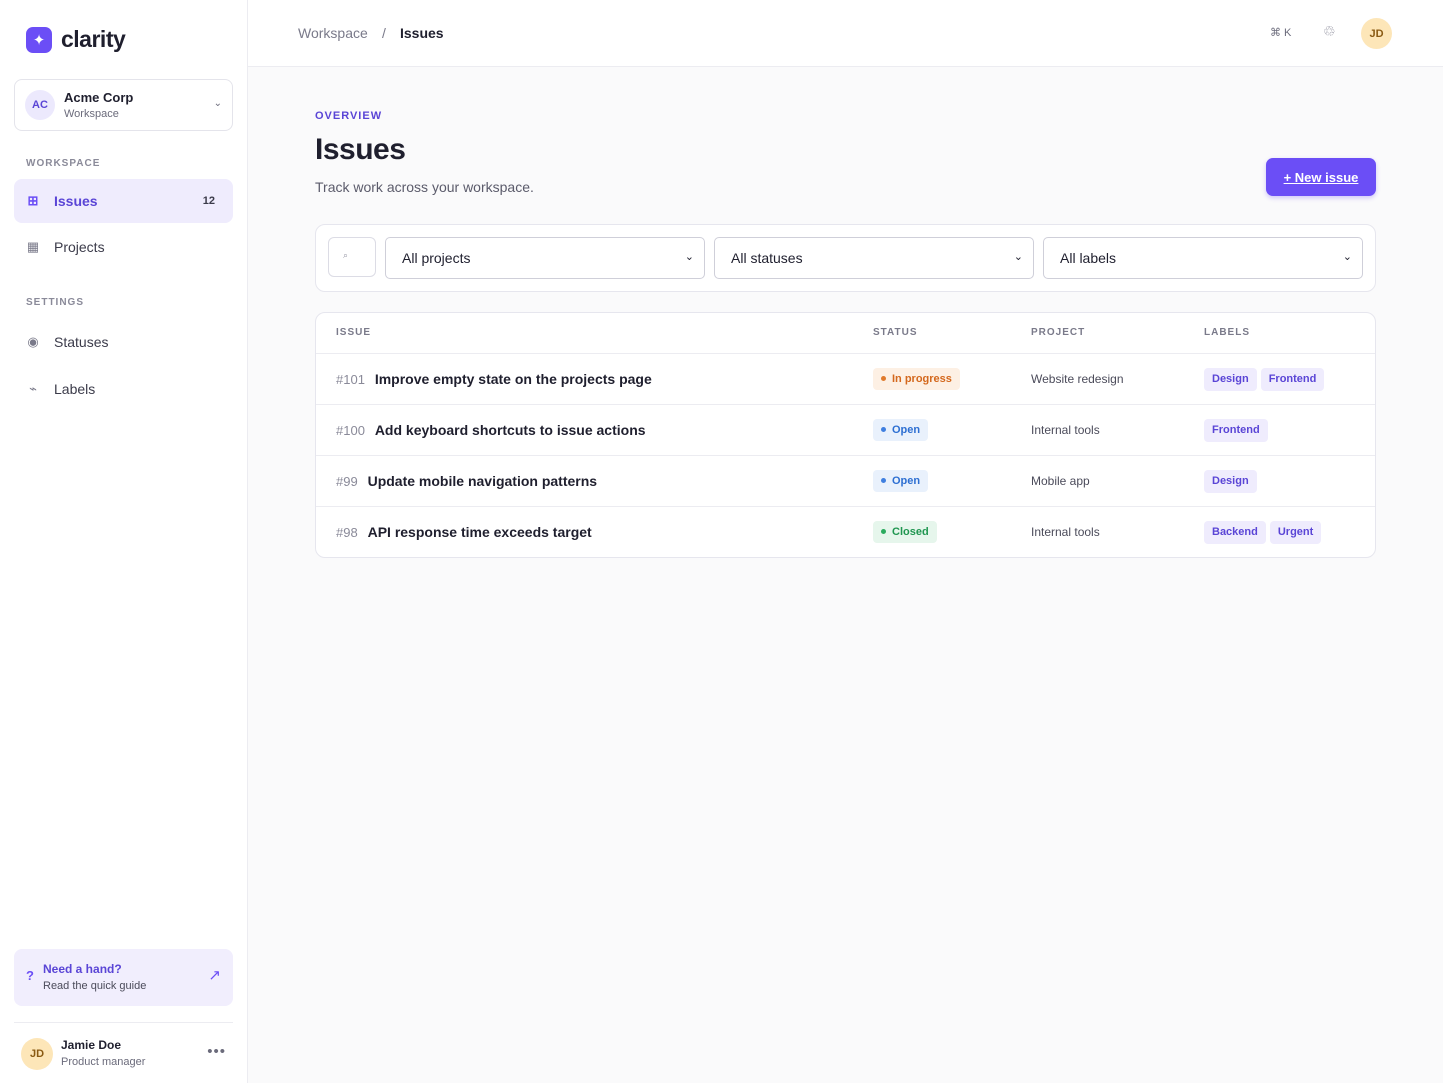 This screenshot has height=1083, width=1443. I want to click on status-label: In progress, so click(922, 379).